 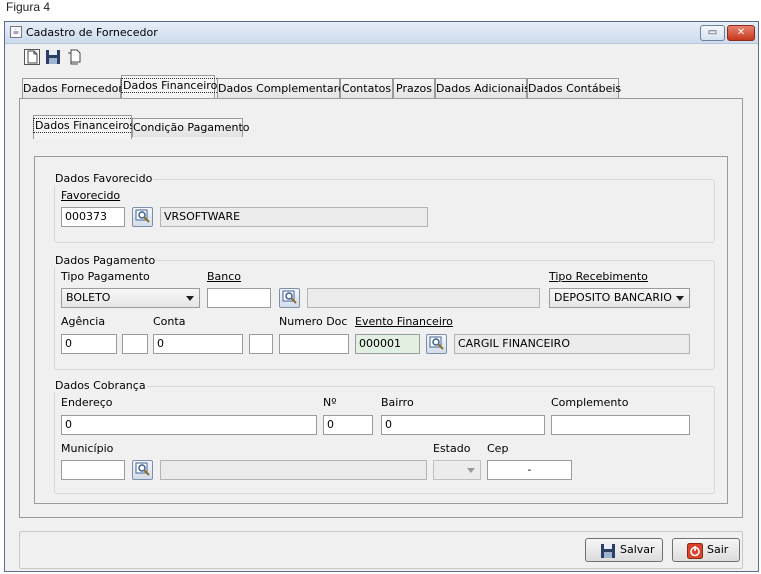 I want to click on subtab-dados-financeiros: Dados Financeiros, so click(x=85, y=127).